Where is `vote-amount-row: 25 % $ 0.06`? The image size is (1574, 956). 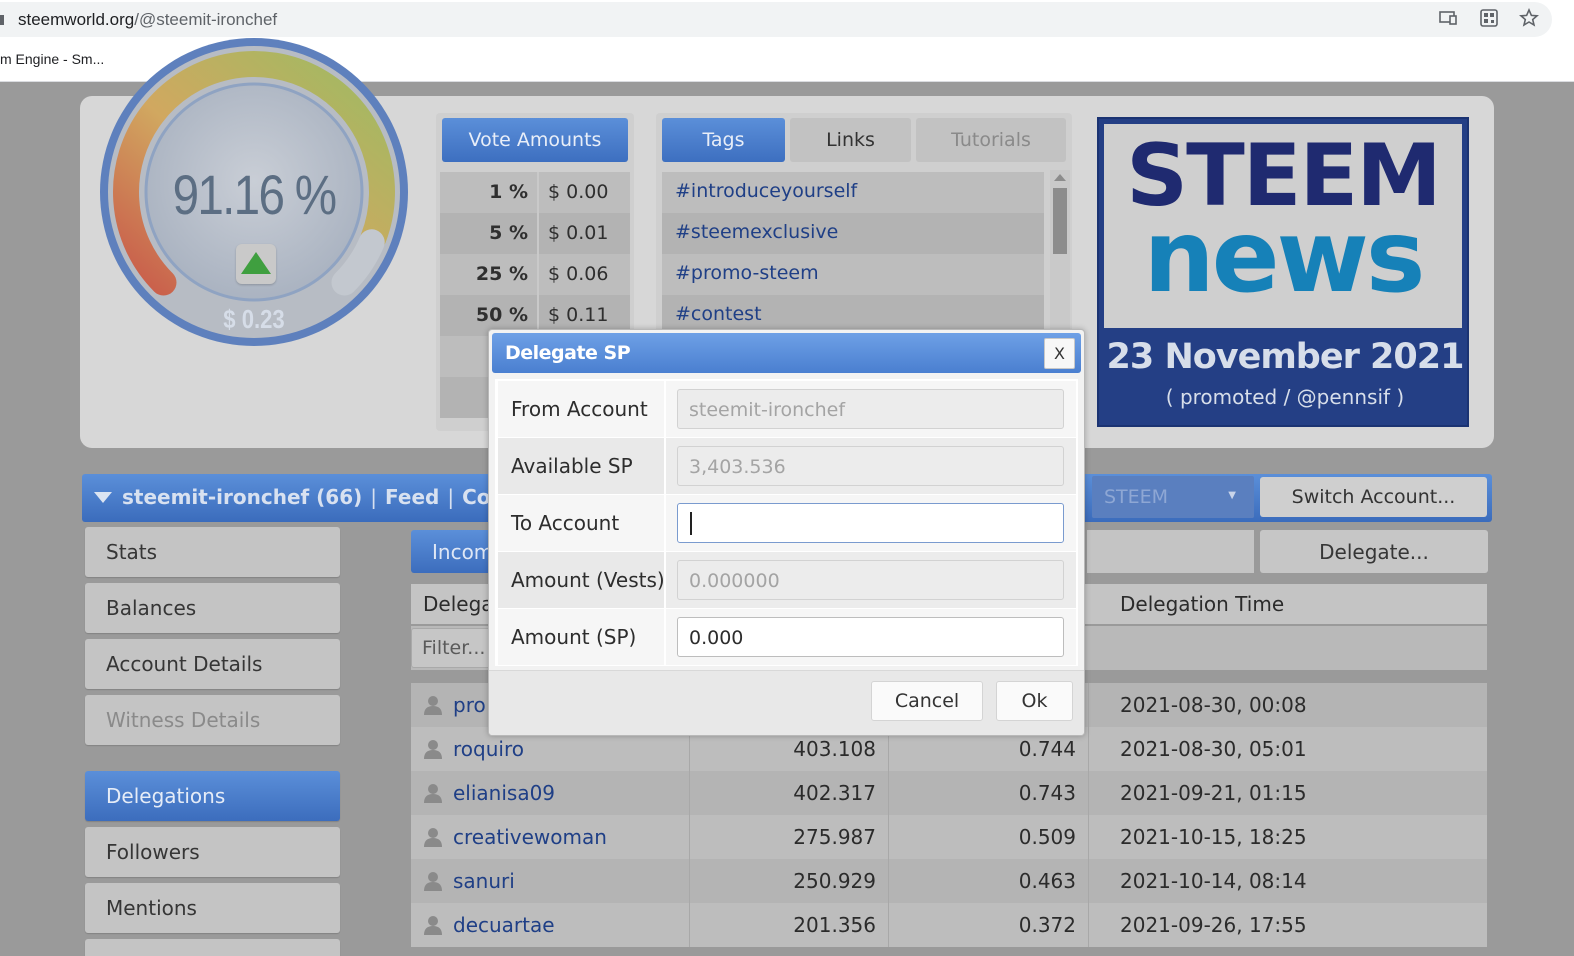
vote-amount-row: 25 % $ 0.06 is located at coordinates (535, 274).